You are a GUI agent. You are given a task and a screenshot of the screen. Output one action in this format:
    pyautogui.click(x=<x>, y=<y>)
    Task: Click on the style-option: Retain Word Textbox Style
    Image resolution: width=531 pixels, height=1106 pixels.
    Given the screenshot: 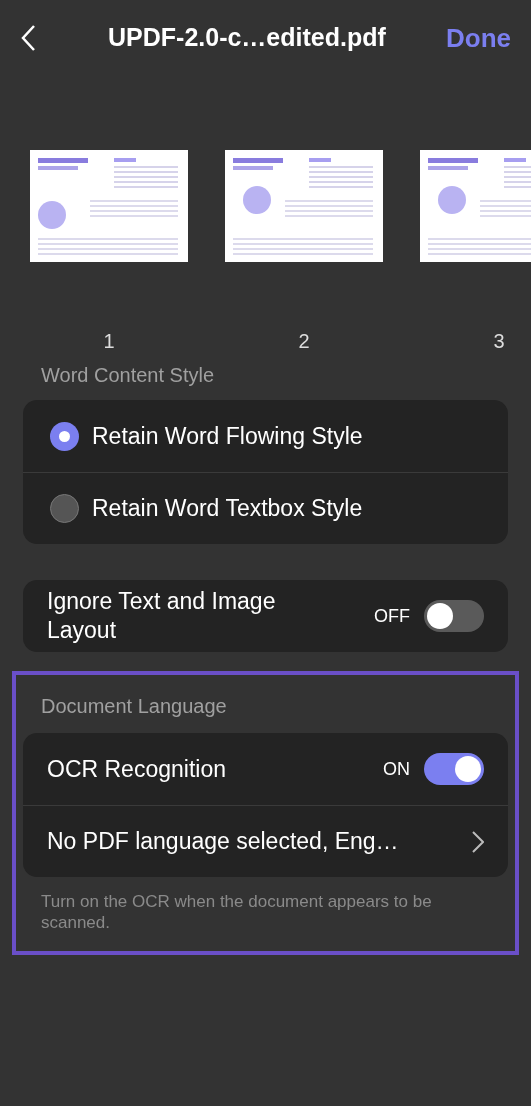 What is the action you would take?
    pyautogui.click(x=265, y=508)
    